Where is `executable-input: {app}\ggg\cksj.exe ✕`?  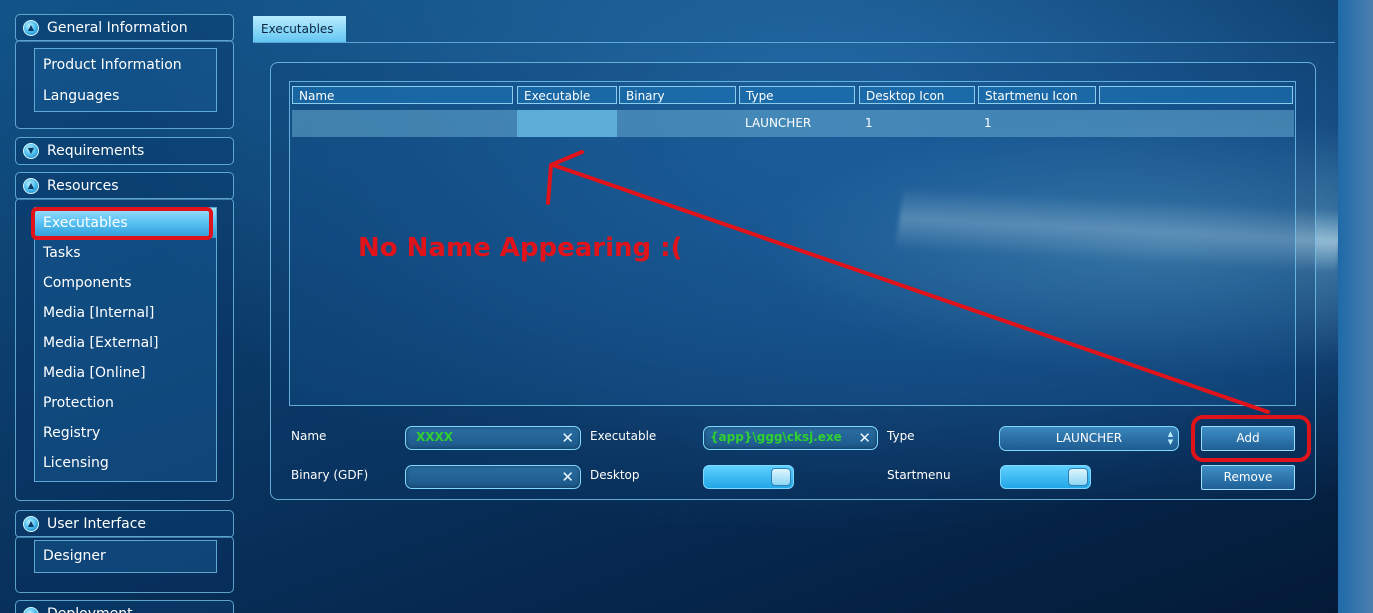
executable-input: {app}\ggg\cksj.exe ✕ is located at coordinates (790, 438).